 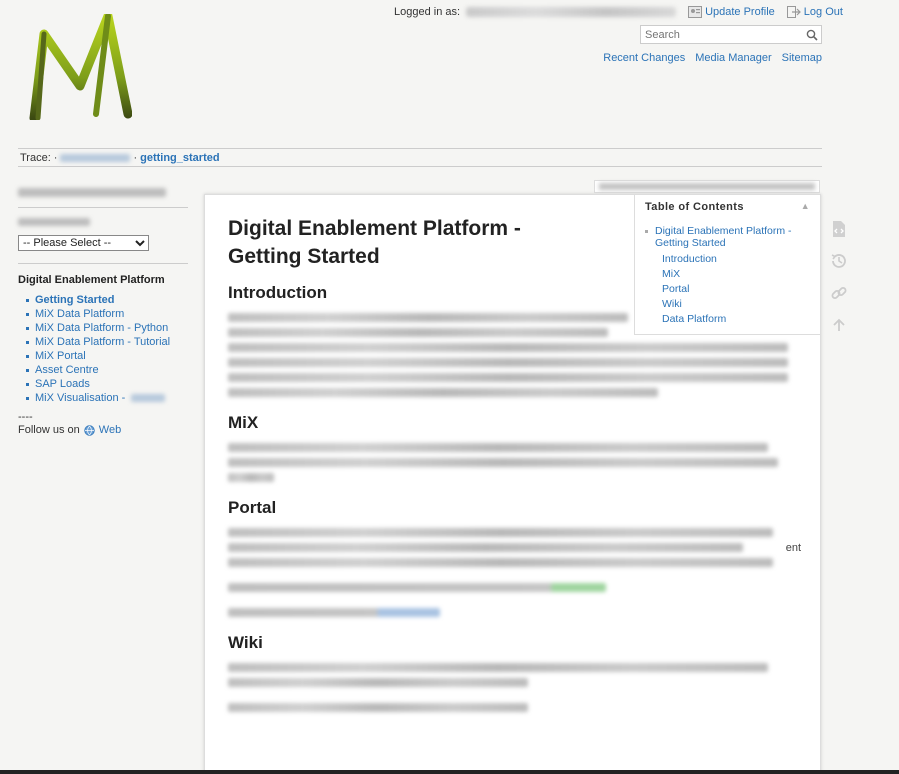 I want to click on toc-item: Wiki, so click(x=732, y=305).